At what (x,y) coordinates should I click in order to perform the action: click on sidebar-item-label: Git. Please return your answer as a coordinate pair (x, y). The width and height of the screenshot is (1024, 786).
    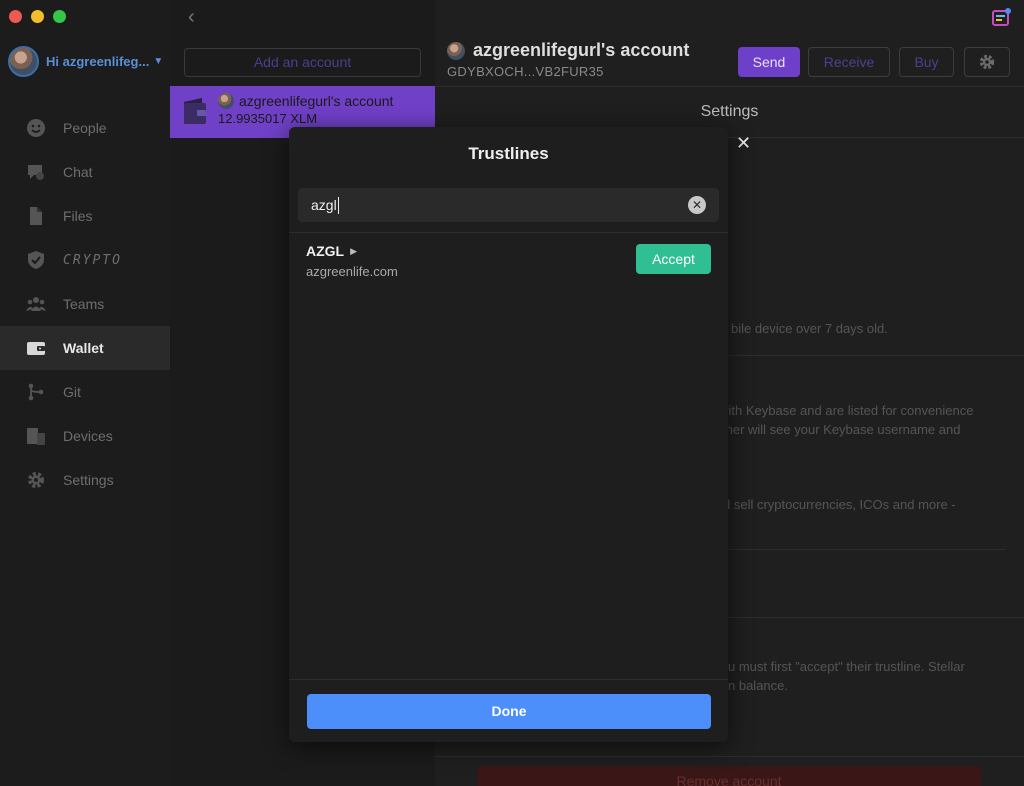
    Looking at the image, I should click on (72, 392).